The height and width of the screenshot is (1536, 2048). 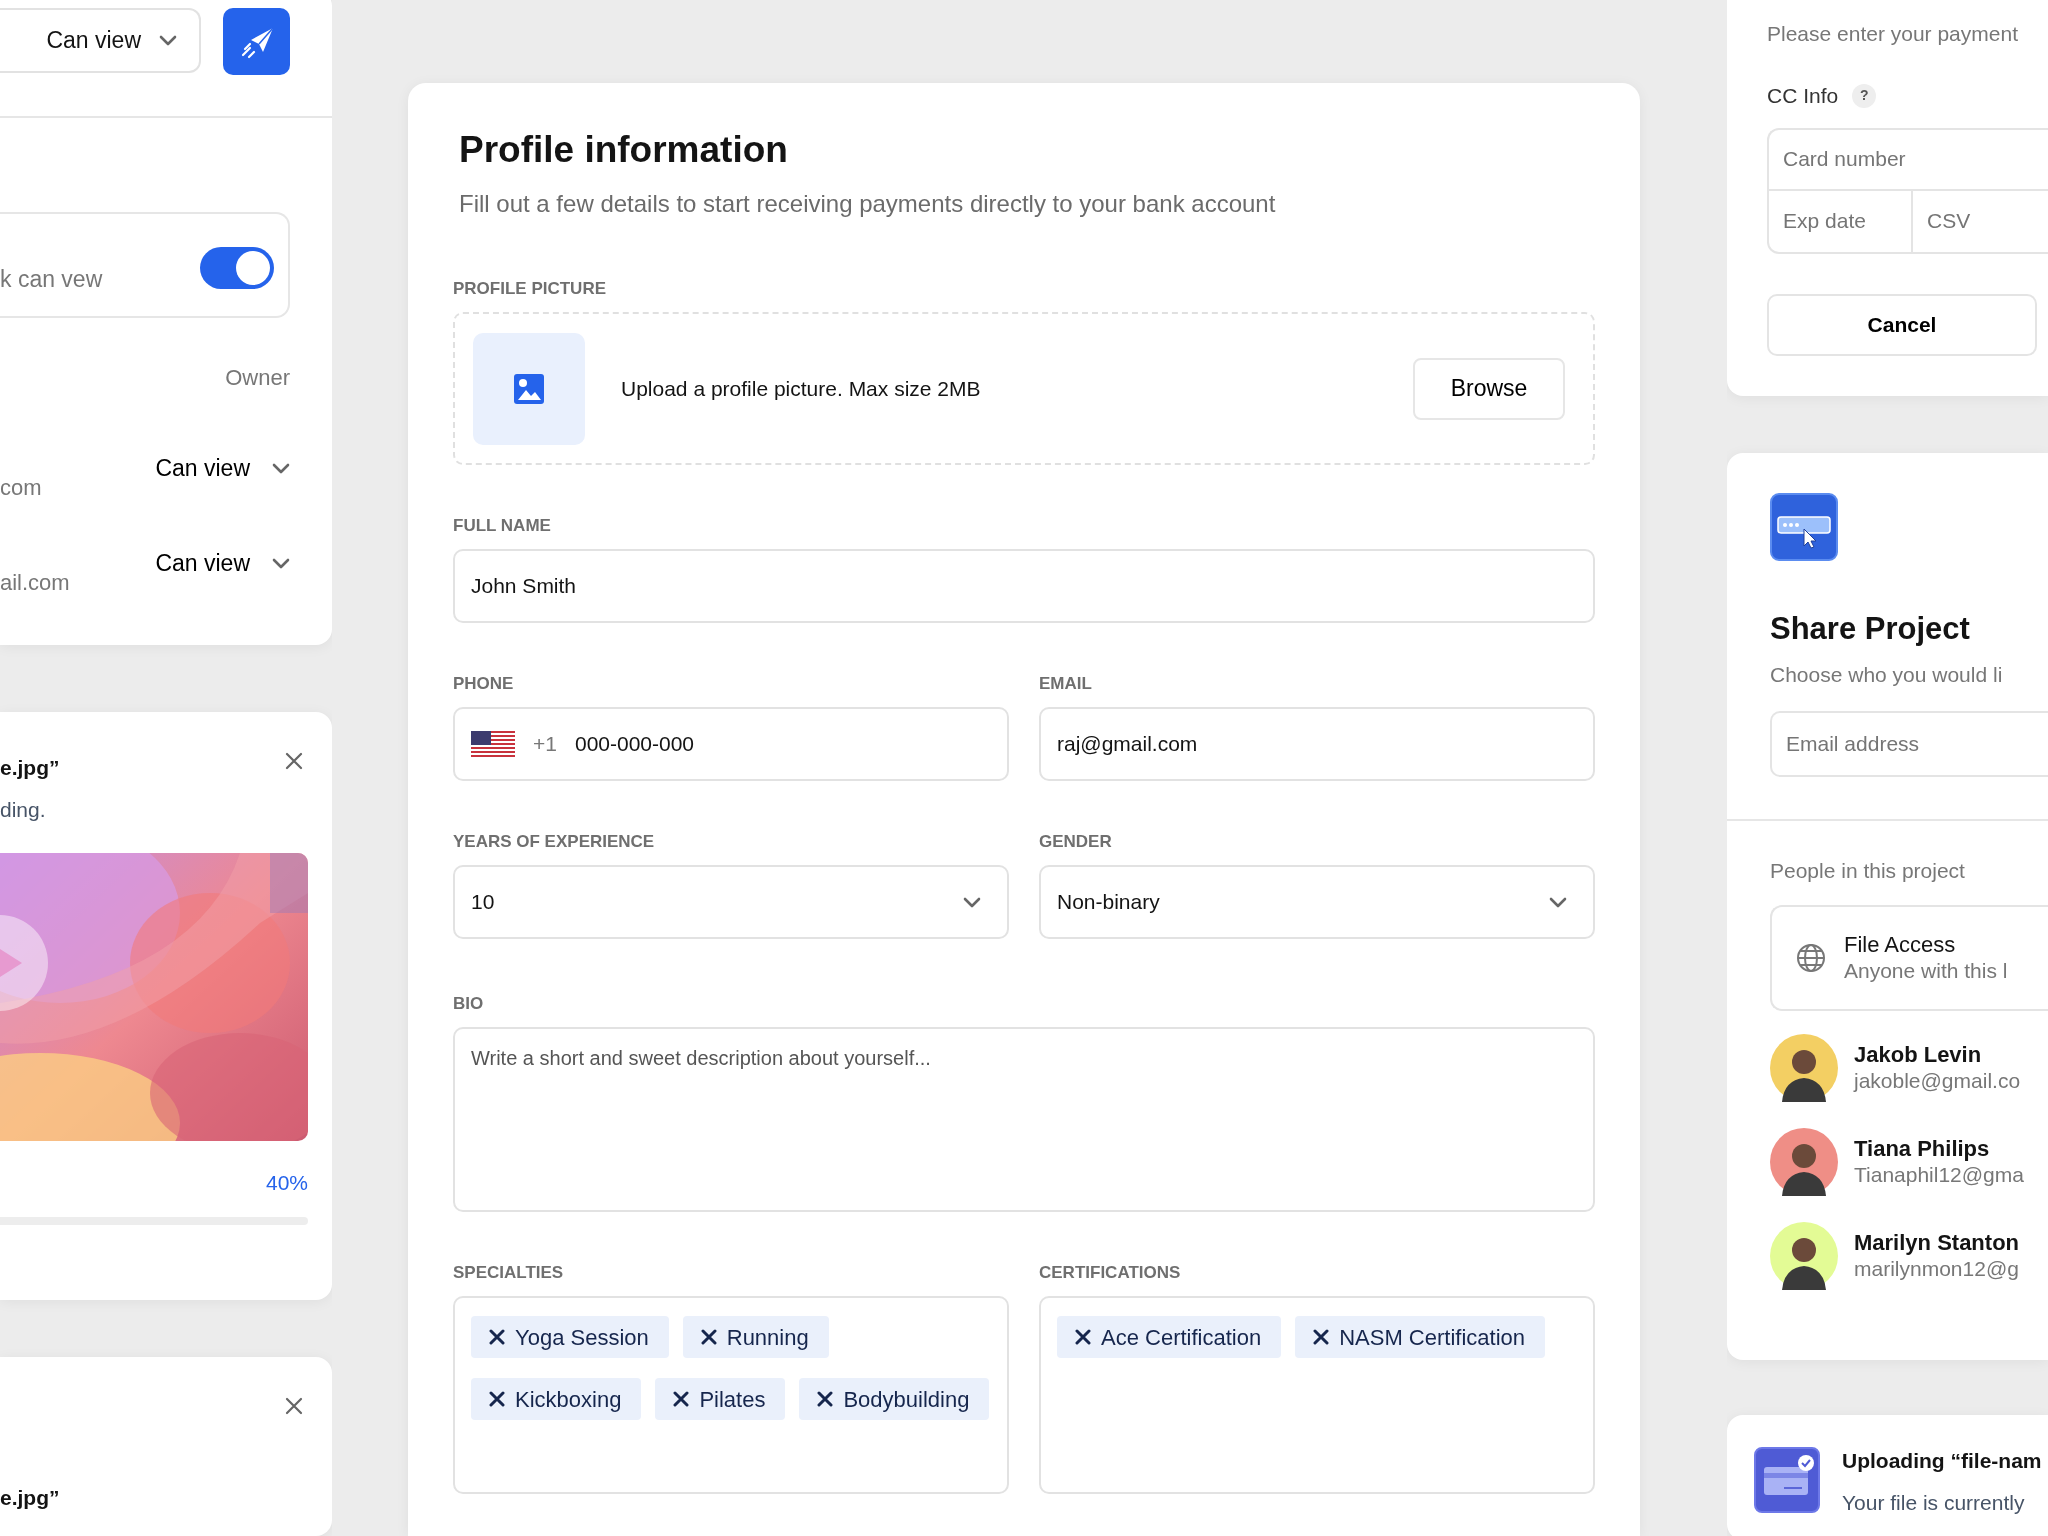 I want to click on globe-icon, so click(x=1811, y=957).